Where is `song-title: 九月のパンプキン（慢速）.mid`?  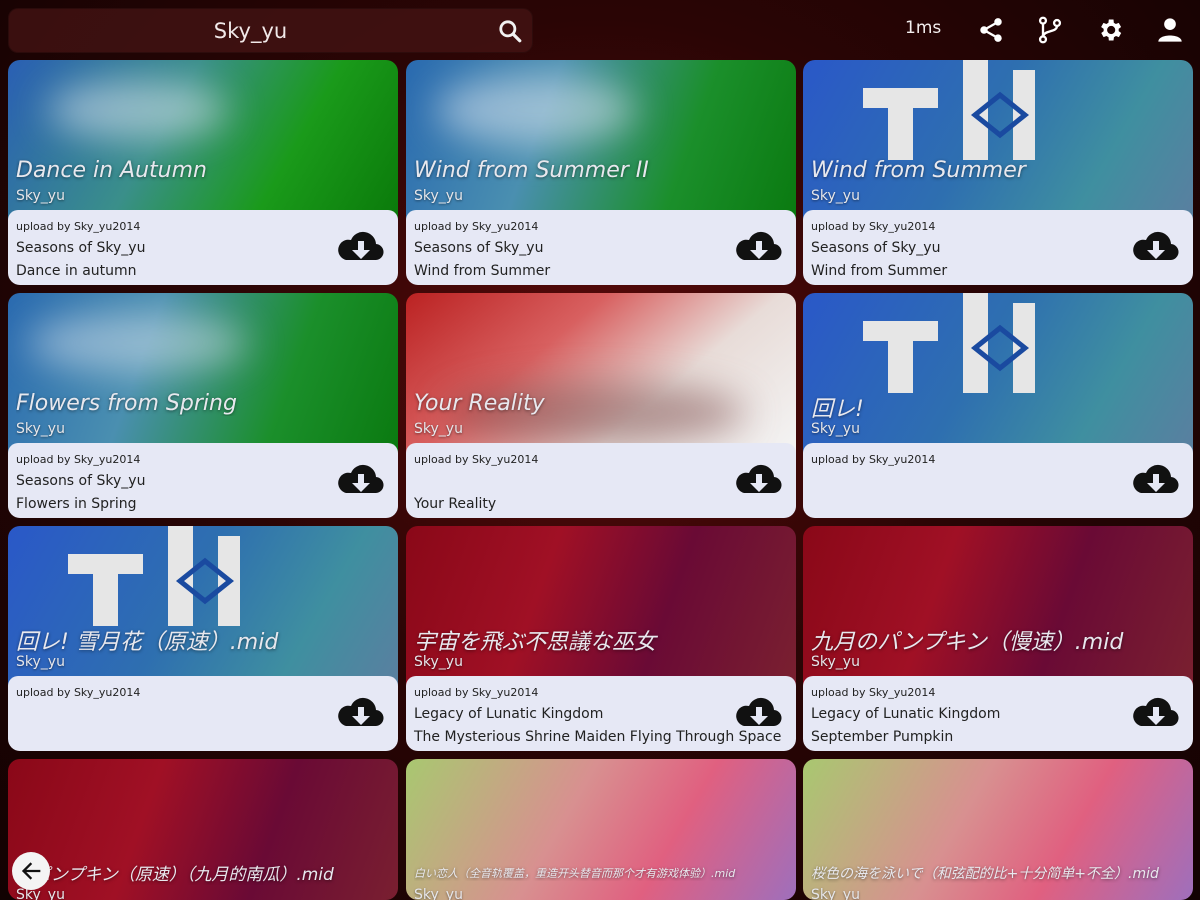
song-title: 九月のパンプキン（慢速）.mid is located at coordinates (967, 642).